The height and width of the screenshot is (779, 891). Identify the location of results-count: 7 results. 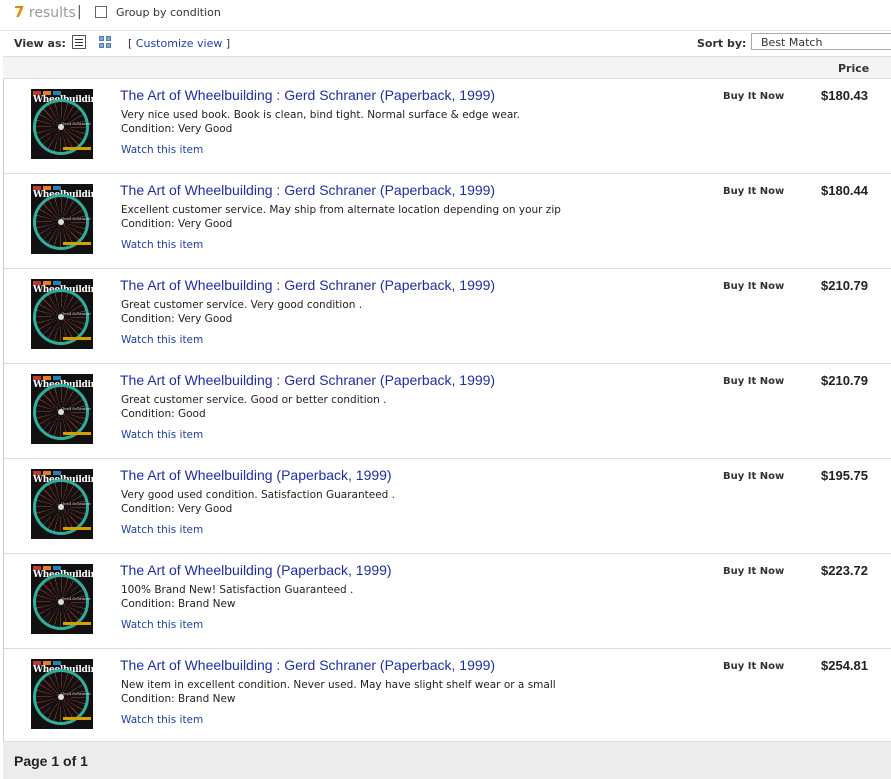
(45, 12).